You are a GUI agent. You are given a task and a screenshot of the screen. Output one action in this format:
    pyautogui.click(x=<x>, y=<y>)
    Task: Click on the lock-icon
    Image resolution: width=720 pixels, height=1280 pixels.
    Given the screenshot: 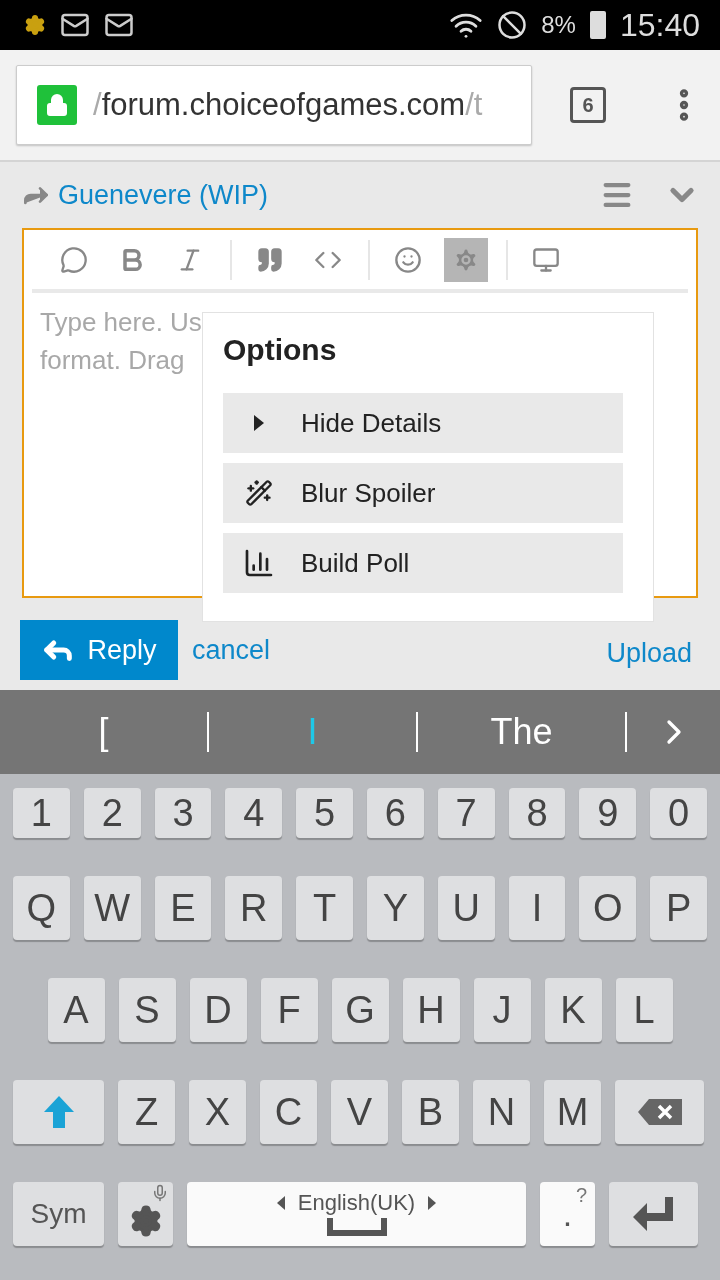 What is the action you would take?
    pyautogui.click(x=57, y=105)
    